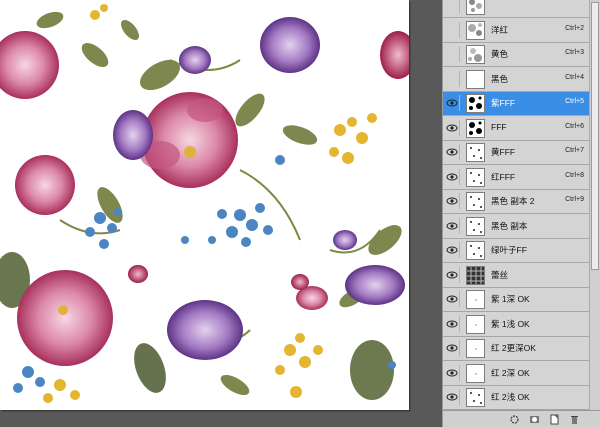 The height and width of the screenshot is (427, 600). What do you see at coordinates (574, 28) in the screenshot?
I see `channel-shortcut: Ctrl+2` at bounding box center [574, 28].